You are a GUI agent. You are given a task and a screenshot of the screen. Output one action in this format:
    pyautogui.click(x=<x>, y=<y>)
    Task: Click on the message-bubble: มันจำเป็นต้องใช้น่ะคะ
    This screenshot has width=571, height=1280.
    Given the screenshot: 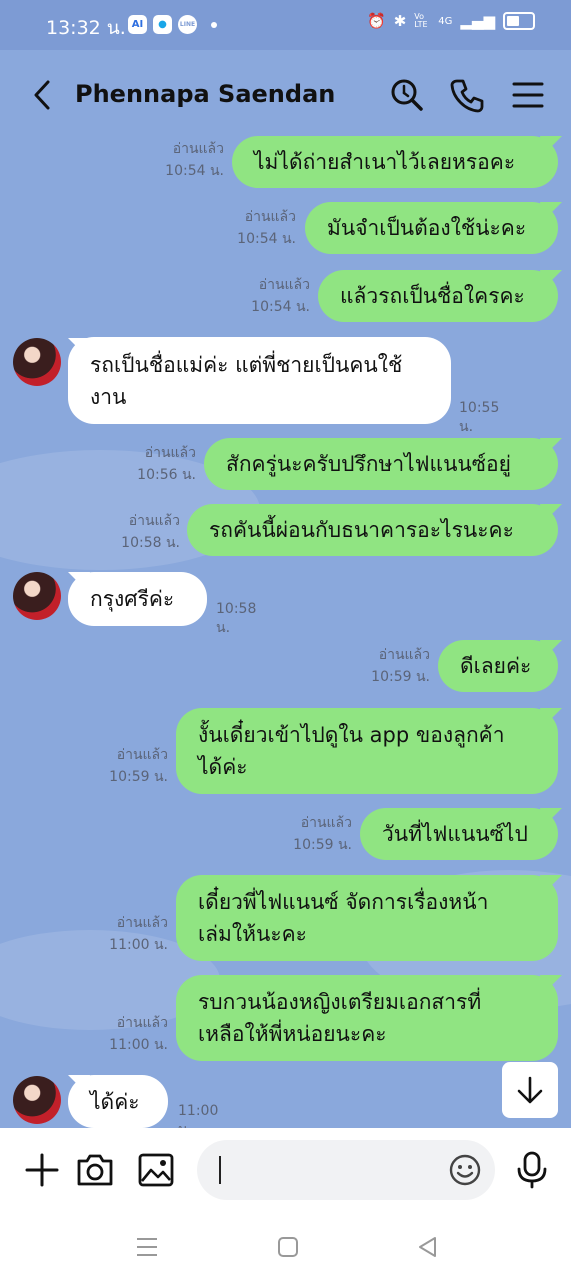 What is the action you would take?
    pyautogui.click(x=431, y=228)
    